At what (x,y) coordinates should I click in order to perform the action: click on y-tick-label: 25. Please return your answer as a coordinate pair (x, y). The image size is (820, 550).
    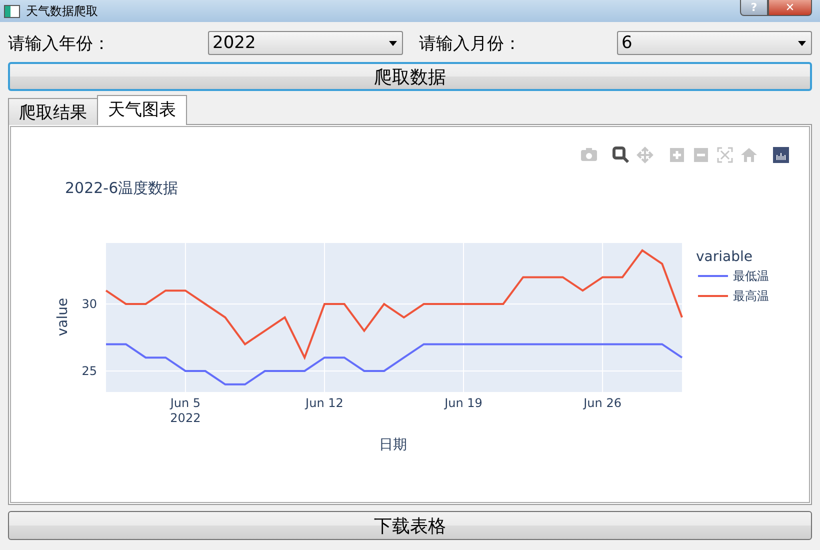
    Looking at the image, I should click on (89, 371).